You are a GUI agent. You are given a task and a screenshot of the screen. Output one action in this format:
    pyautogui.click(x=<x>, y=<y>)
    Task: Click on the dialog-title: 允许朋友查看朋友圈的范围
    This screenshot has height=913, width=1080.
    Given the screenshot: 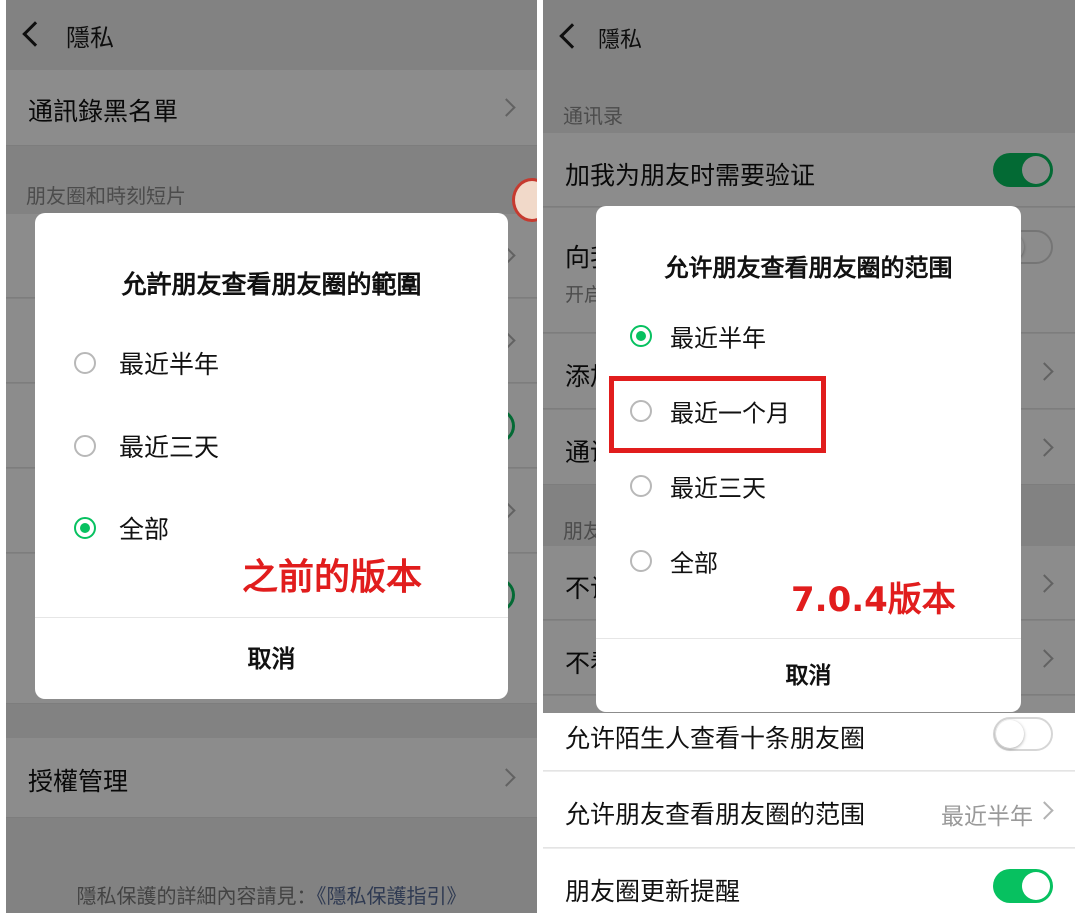 What is the action you would take?
    pyautogui.click(x=808, y=268)
    